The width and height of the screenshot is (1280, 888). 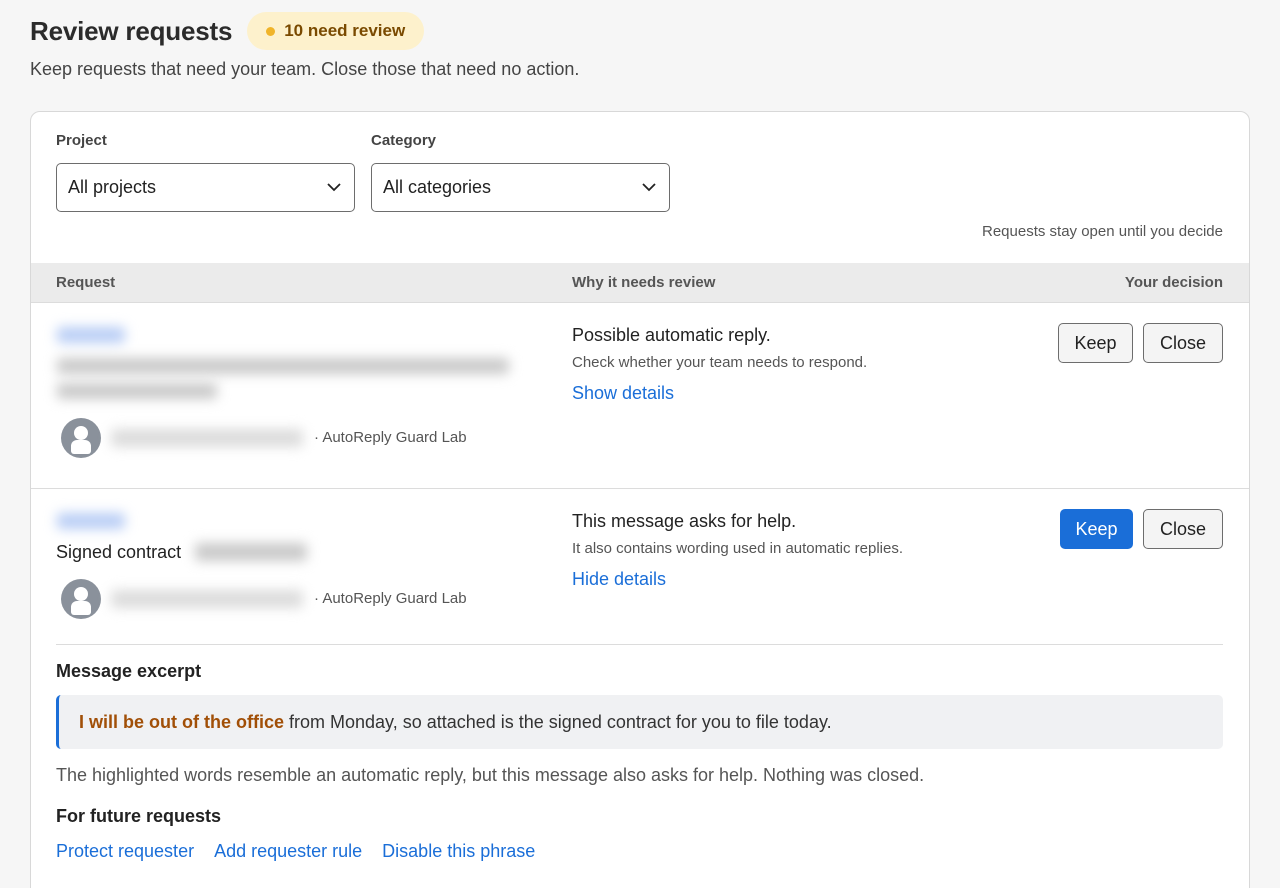 What do you see at coordinates (644, 282) in the screenshot?
I see `column-header-reason: Why it needs review` at bounding box center [644, 282].